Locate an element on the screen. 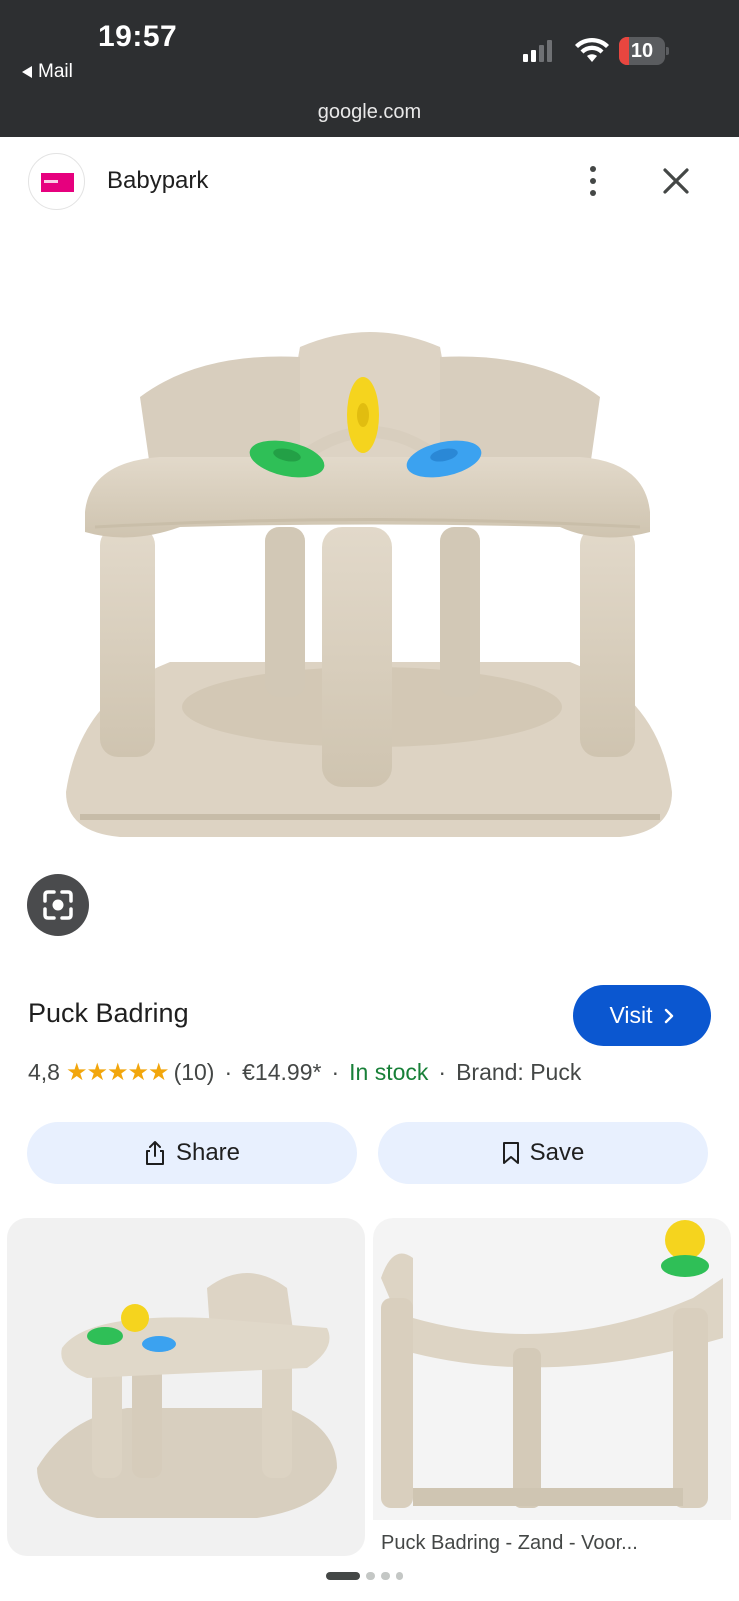  share-icon is located at coordinates (154, 1153).